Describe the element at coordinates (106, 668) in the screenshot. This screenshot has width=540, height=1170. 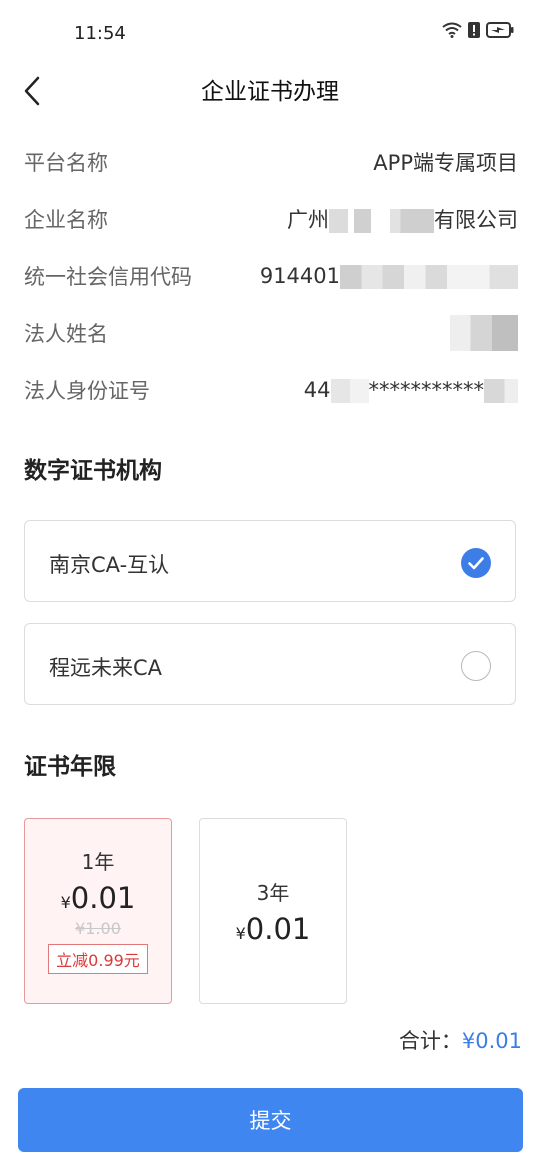
I see `ca-option-label: 程远未来CA` at that location.